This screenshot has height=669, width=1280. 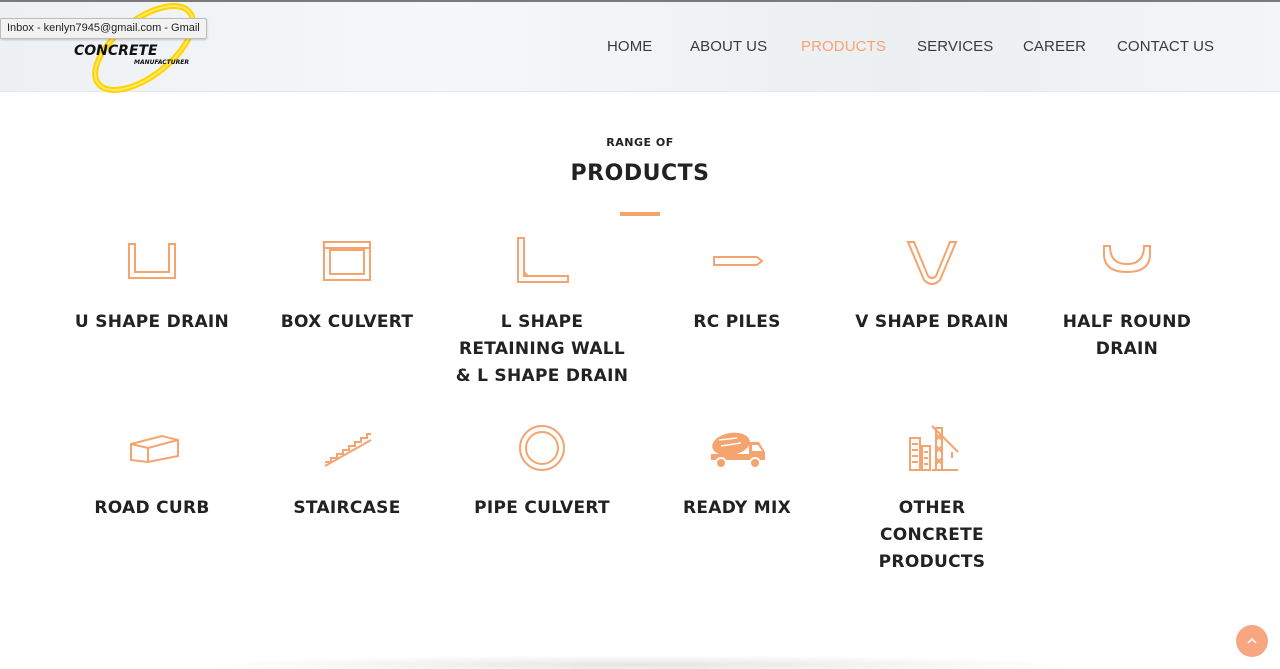 What do you see at coordinates (347, 262) in the screenshot?
I see `box-culvert-icon` at bounding box center [347, 262].